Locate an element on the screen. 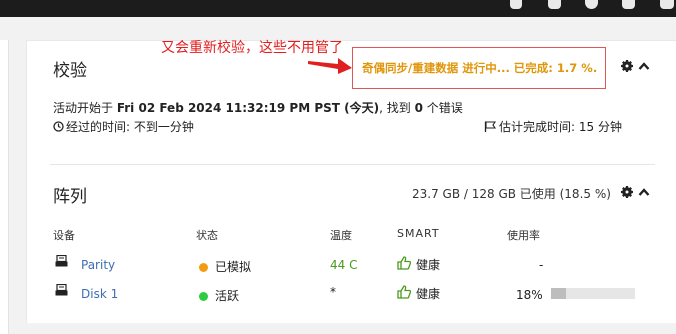 The height and width of the screenshot is (334, 676). smart-parity: 健康 is located at coordinates (418, 264).